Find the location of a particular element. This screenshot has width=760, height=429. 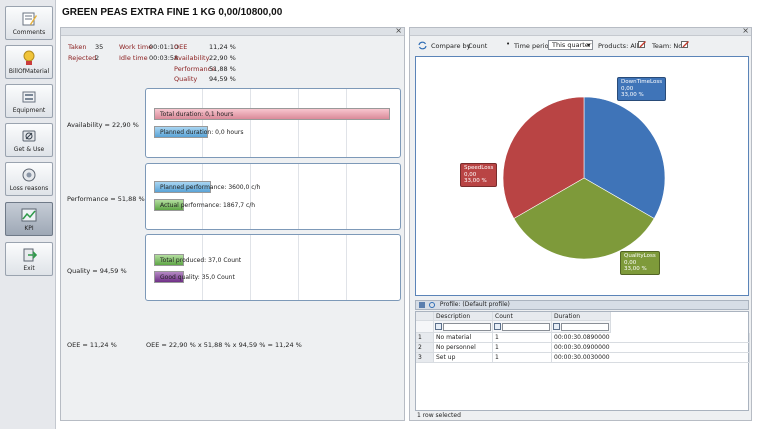

rejected-label: Rejected is located at coordinates (82, 58).